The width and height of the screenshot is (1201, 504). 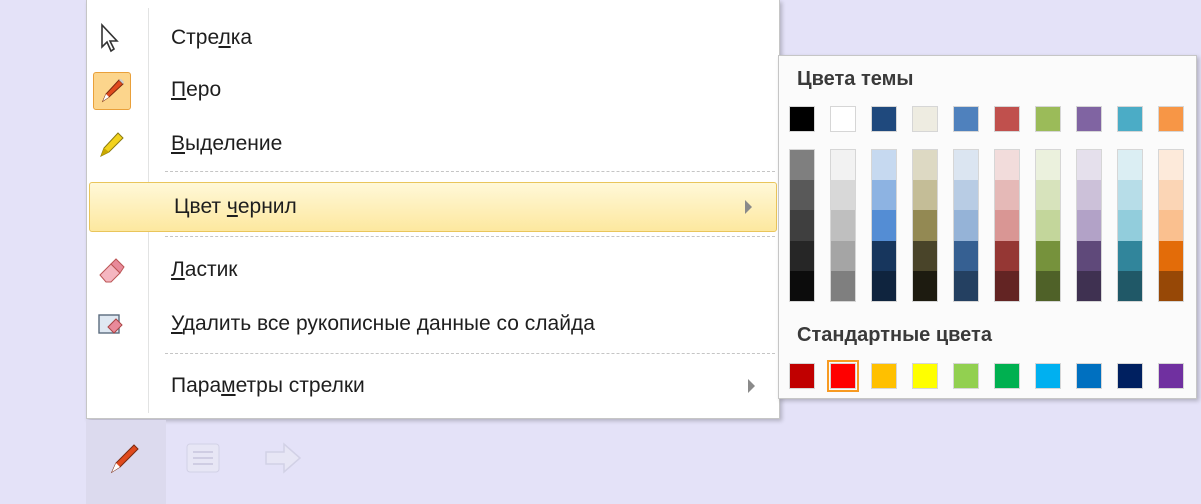 I want to click on menu-item-arrow: Стрелка, so click(x=433, y=38).